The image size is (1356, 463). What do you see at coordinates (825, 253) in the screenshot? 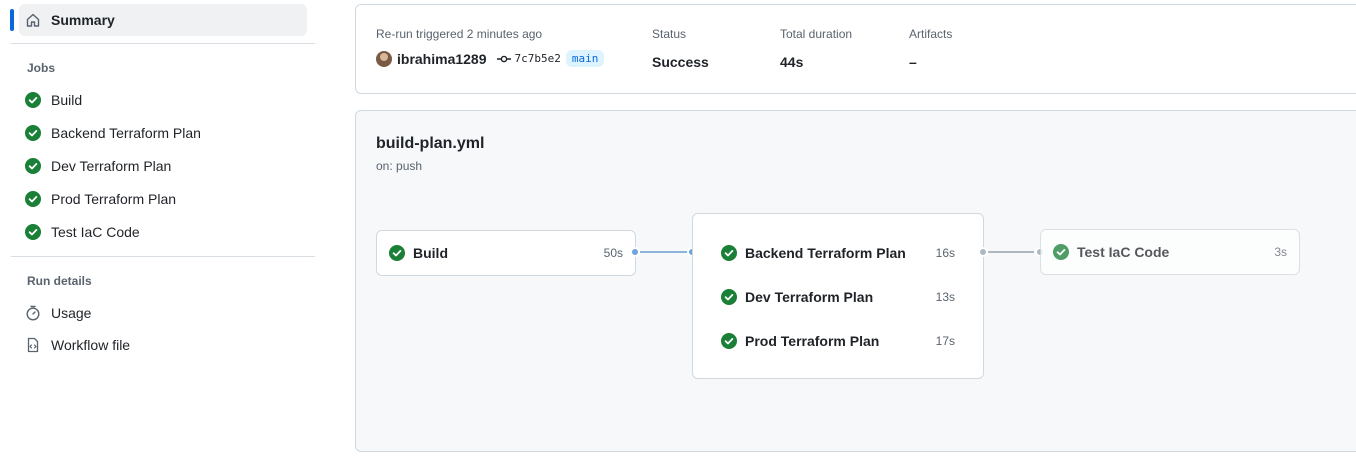
I see `job-name: Backend Terraform Plan` at bounding box center [825, 253].